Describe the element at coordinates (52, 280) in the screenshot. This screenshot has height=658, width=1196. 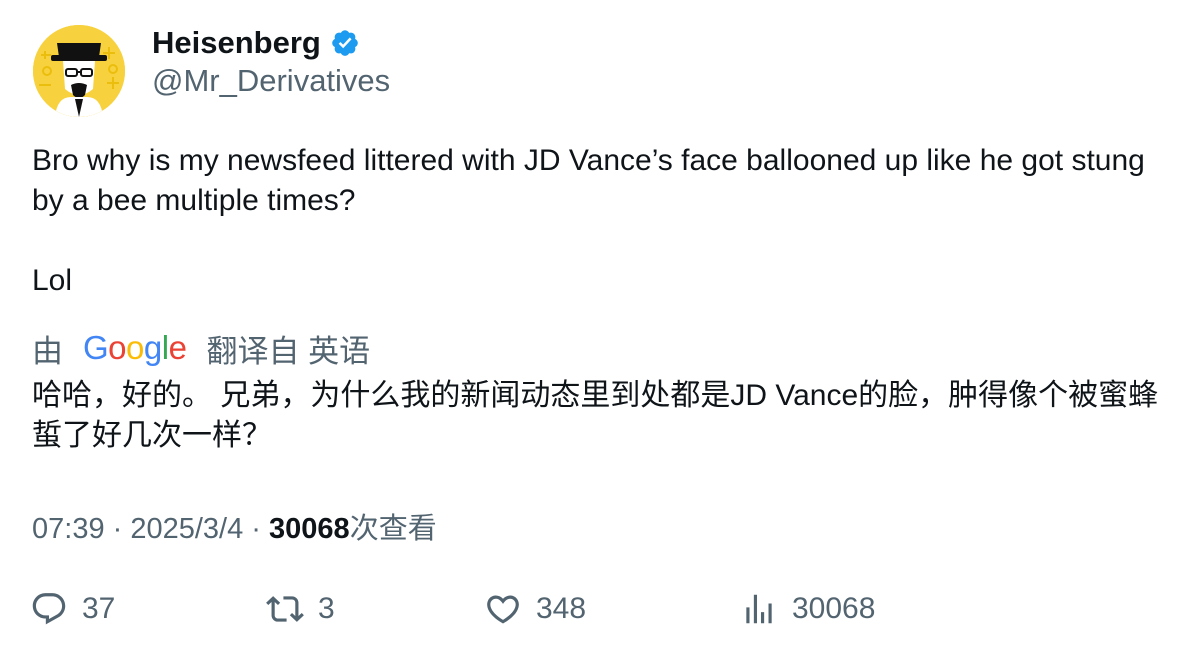
I see `tweet-paragraph: Lol` at that location.